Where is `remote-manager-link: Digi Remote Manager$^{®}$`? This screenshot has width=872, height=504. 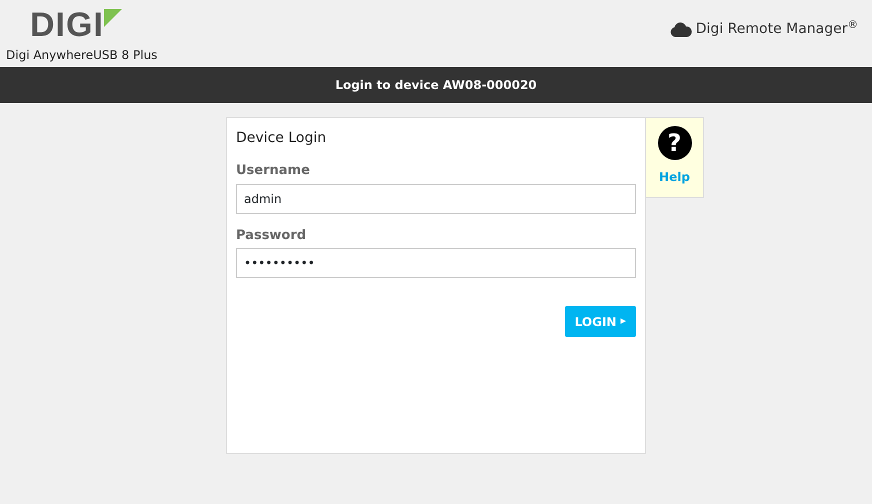 remote-manager-link: Digi Remote Manager$^{®}$ is located at coordinates (777, 29).